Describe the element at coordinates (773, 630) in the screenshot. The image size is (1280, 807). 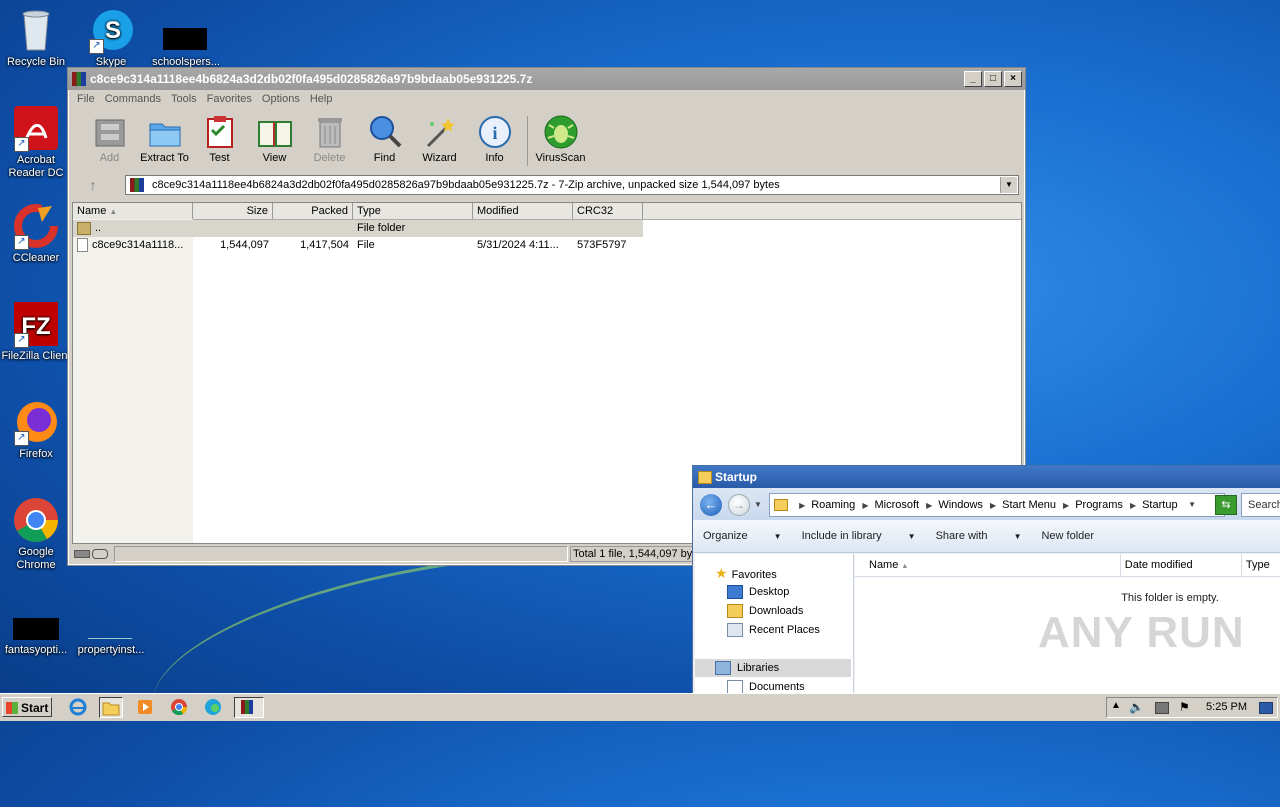
I see `nav-recent-places: Recent Places` at that location.